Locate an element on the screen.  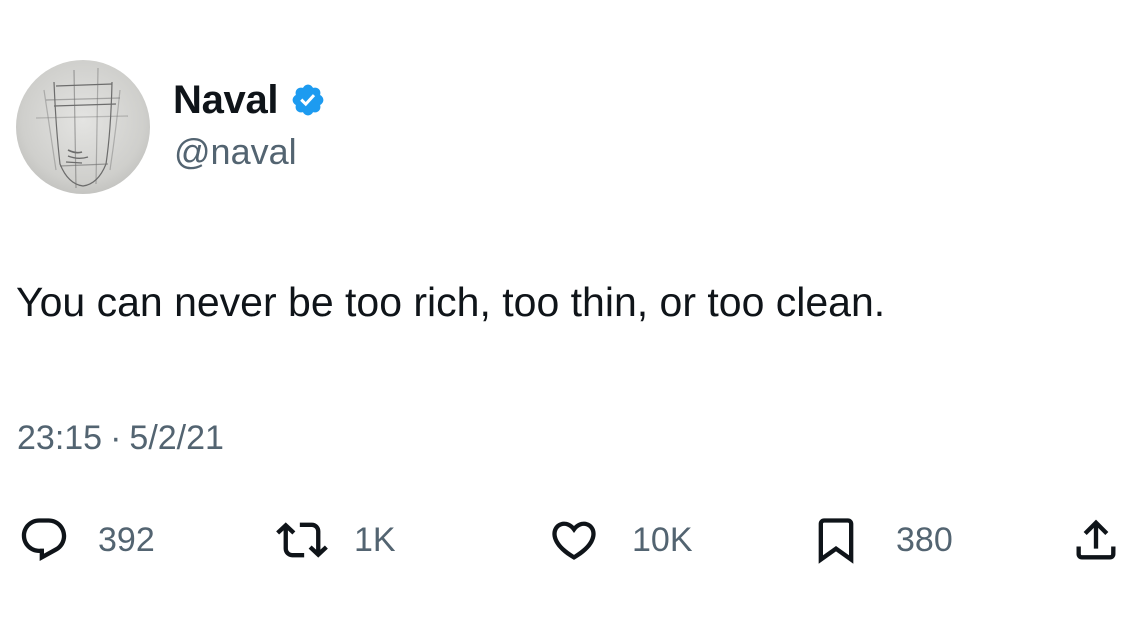
retweet-arrows-icon is located at coordinates (302, 540).